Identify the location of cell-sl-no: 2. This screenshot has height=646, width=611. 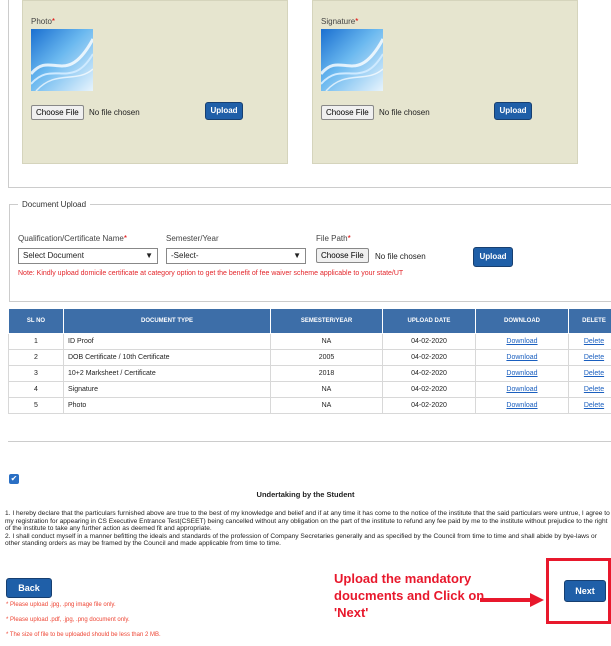
(36, 357).